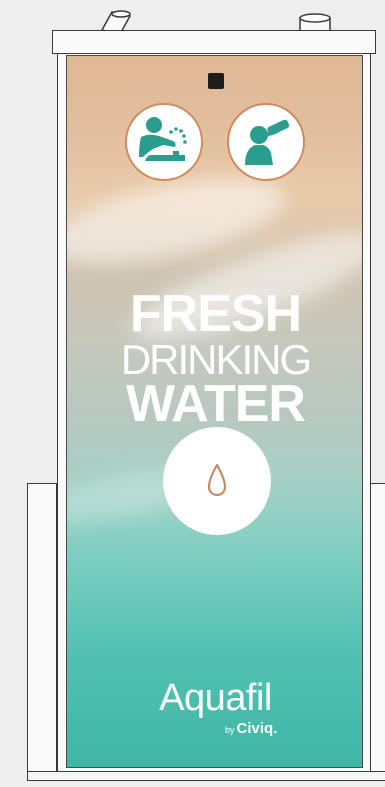 The height and width of the screenshot is (787, 385). Describe the element at coordinates (217, 481) in the screenshot. I see `water-drop-icon` at that location.